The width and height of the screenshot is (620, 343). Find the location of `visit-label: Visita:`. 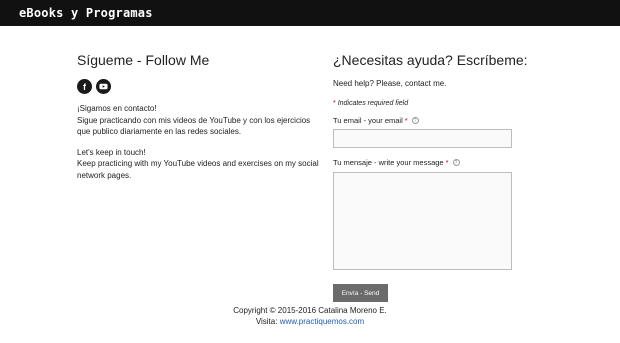

visit-label: Visita: is located at coordinates (266, 321).